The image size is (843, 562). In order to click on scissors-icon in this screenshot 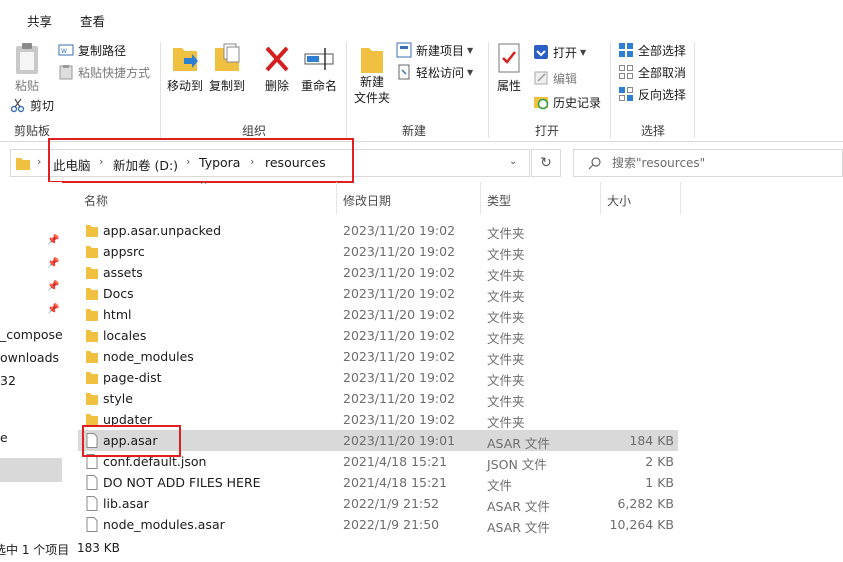, I will do `click(17, 105)`.